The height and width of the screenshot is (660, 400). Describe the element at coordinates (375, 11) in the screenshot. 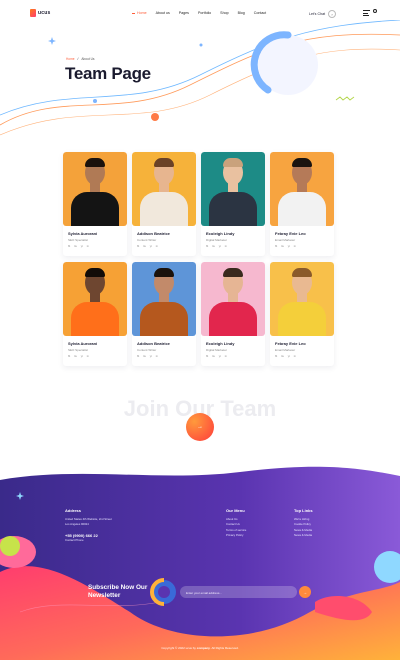

I see `search-icon` at that location.